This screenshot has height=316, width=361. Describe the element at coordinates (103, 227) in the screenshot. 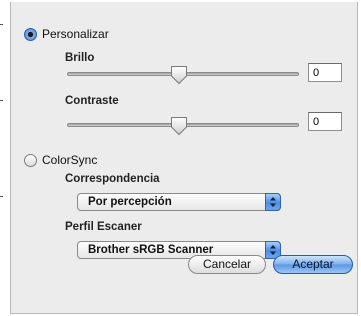

I see `perfil-escaner-label: Perfil Escaner` at that location.